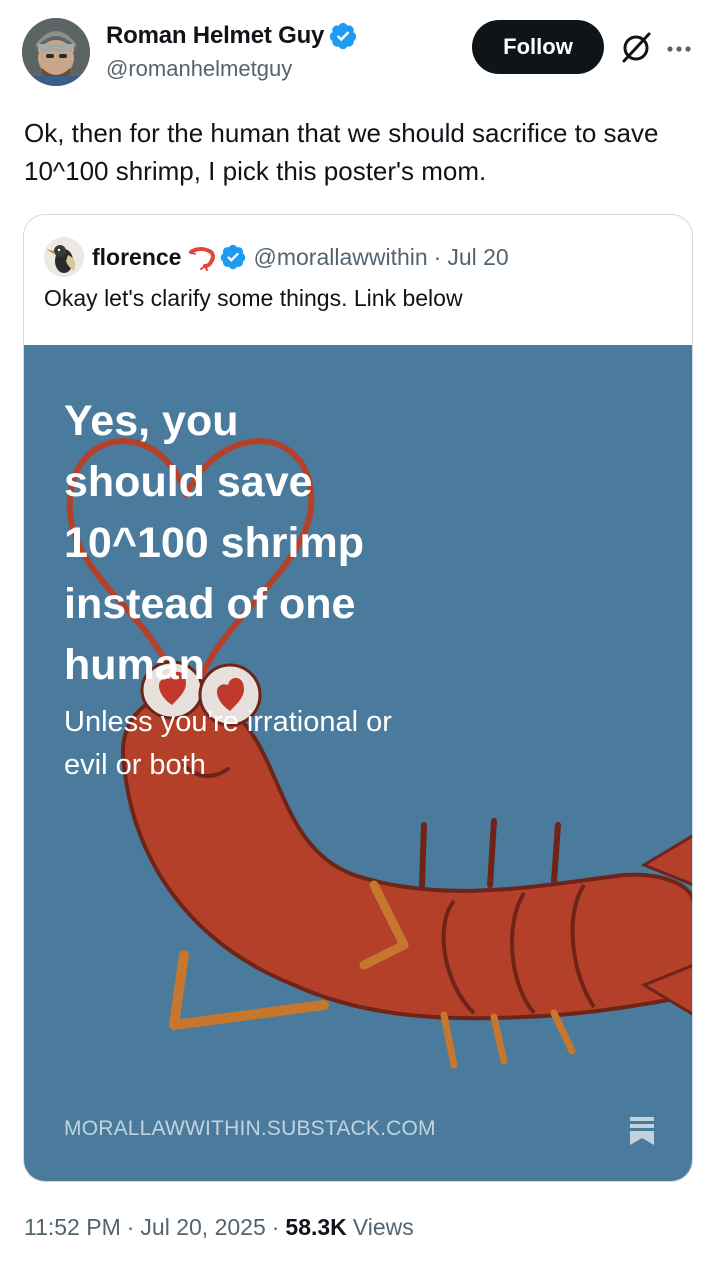  I want to click on quoted-handle: @morallawwithin, so click(340, 257).